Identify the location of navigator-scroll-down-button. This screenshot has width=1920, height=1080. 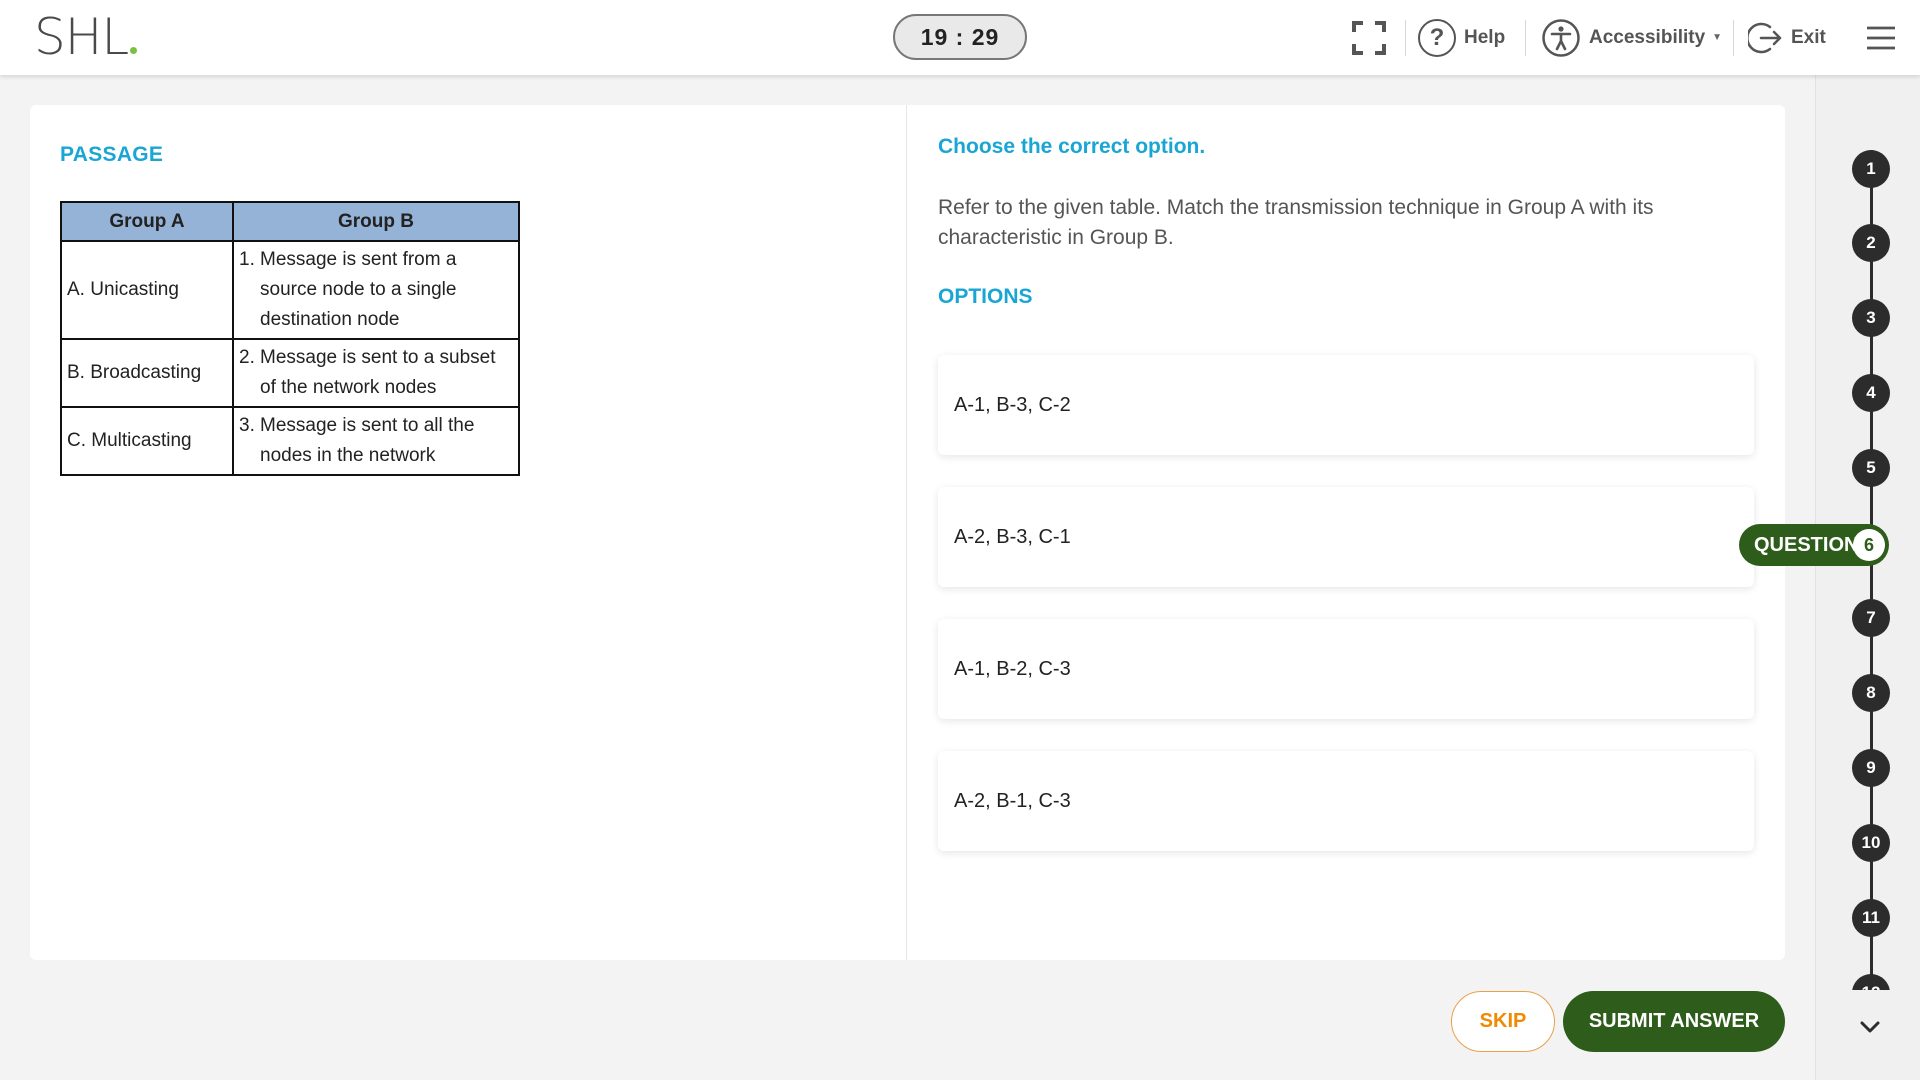
(1870, 1027).